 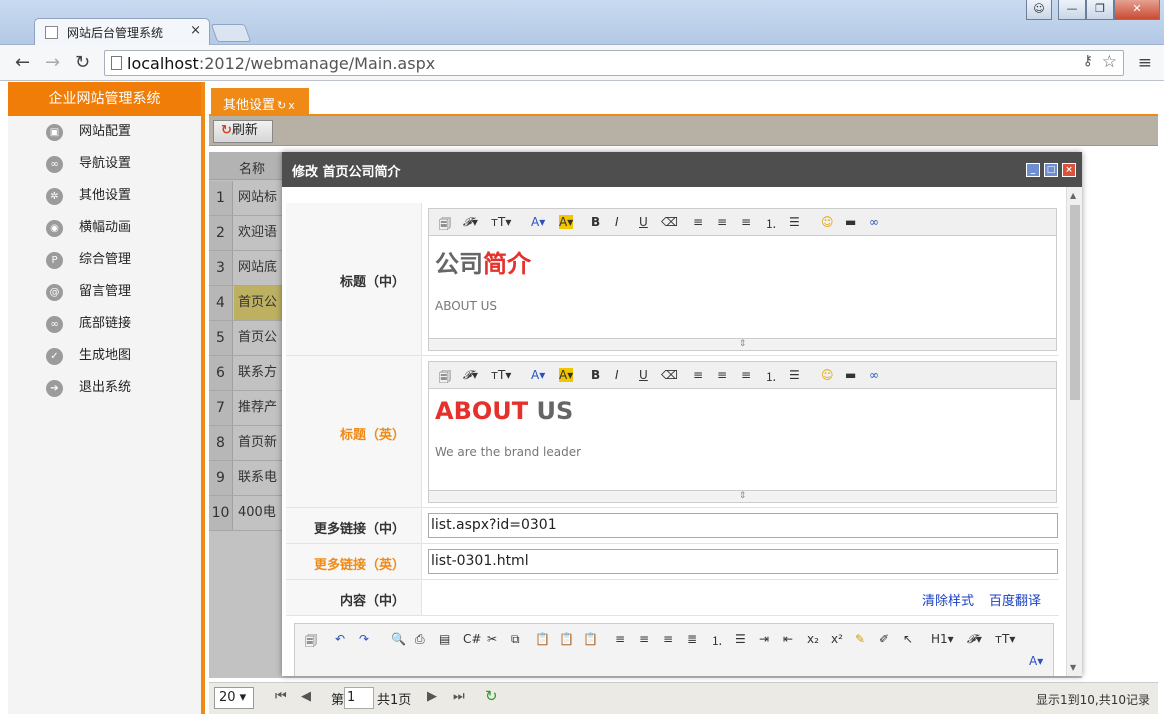 I want to click on preview-icon: 🔍, so click(x=398, y=639).